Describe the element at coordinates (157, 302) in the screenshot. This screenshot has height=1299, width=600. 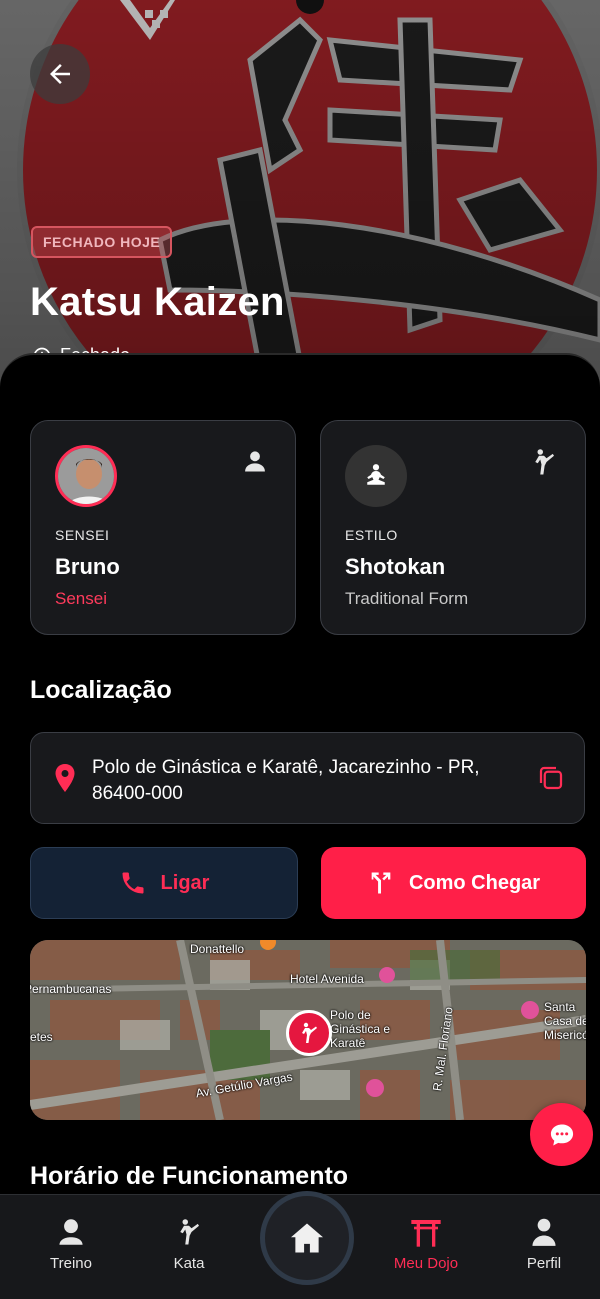
I see `page-title: Katsu Kaizen` at that location.